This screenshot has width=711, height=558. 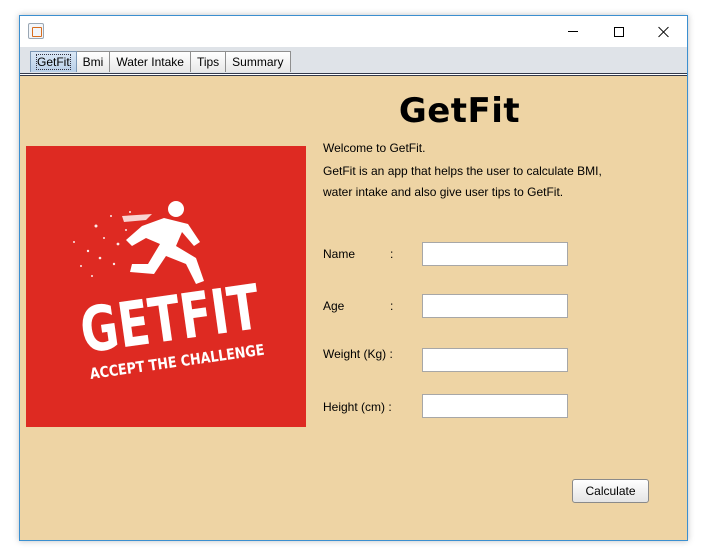 I want to click on tab-water-intake: Water Intake, so click(x=150, y=61).